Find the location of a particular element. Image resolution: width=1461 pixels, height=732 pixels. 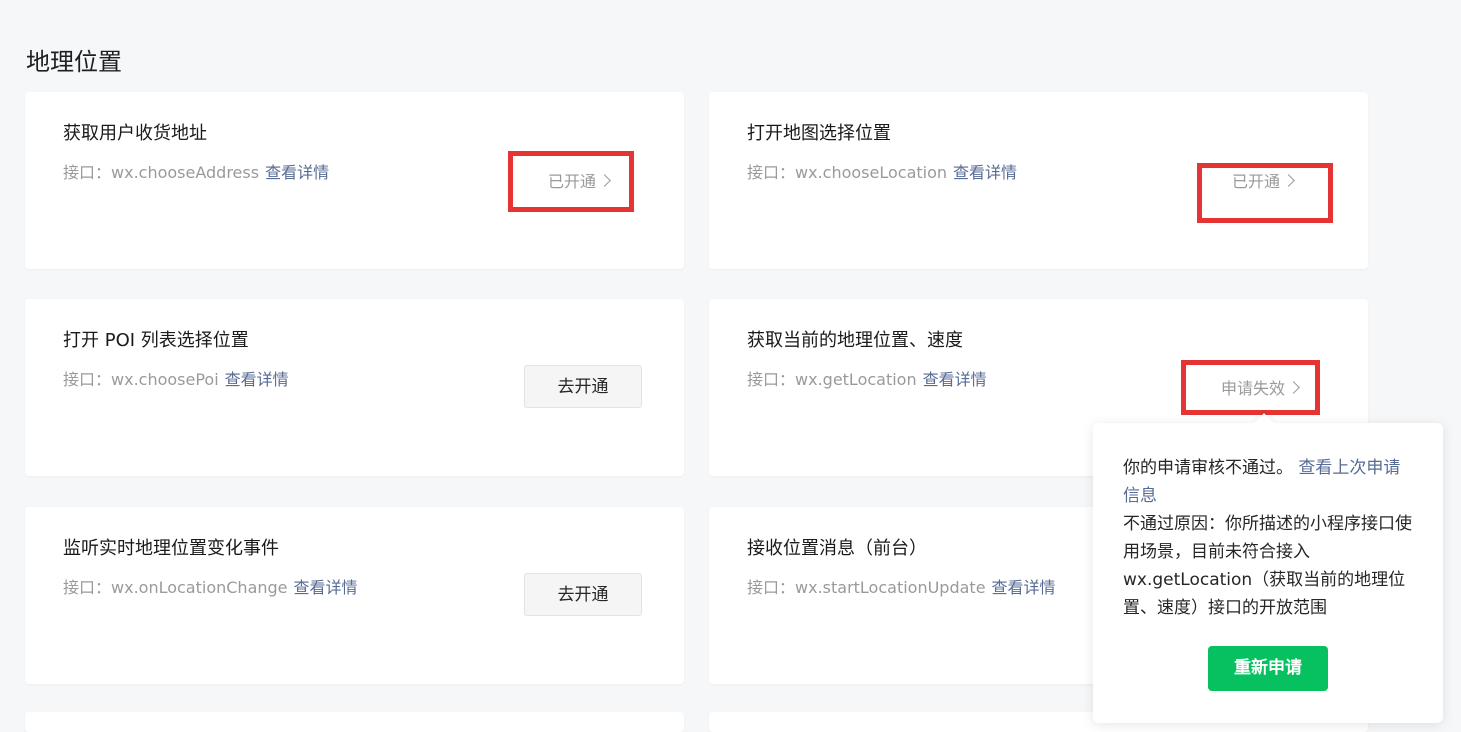

card-title: 获取当前的地理位置、速度 is located at coordinates (855, 340).